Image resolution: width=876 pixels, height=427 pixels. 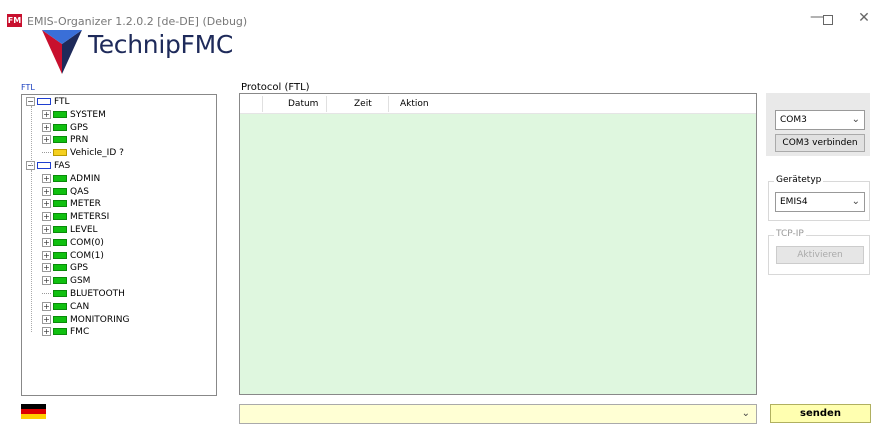 I want to click on tree-item-label: COM(1), so click(x=87, y=255).